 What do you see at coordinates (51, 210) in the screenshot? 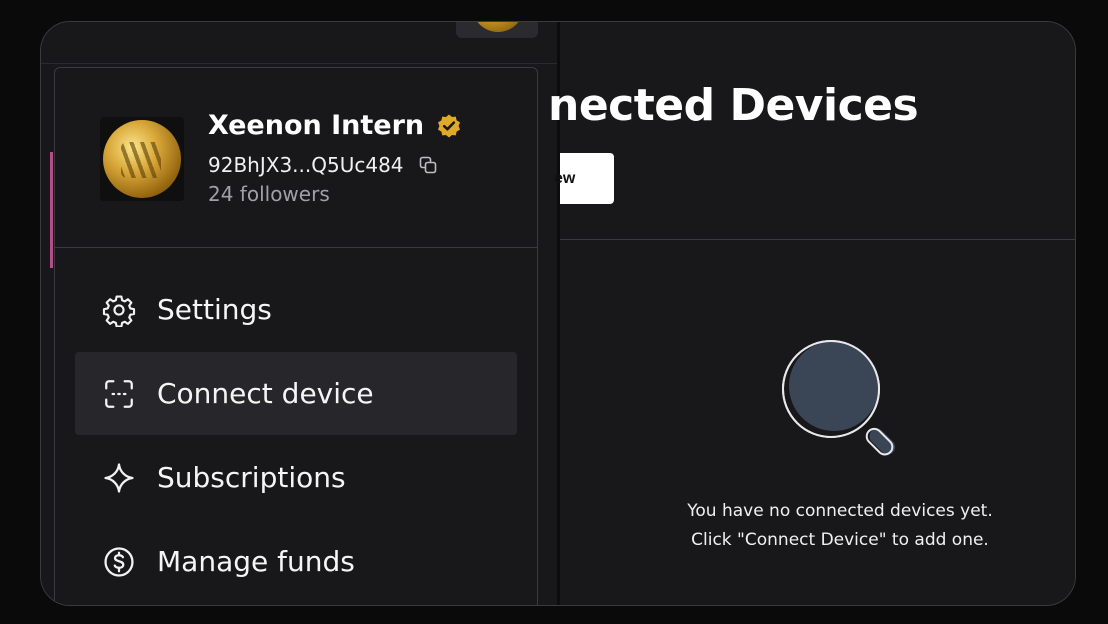
I see `active-indicator` at bounding box center [51, 210].